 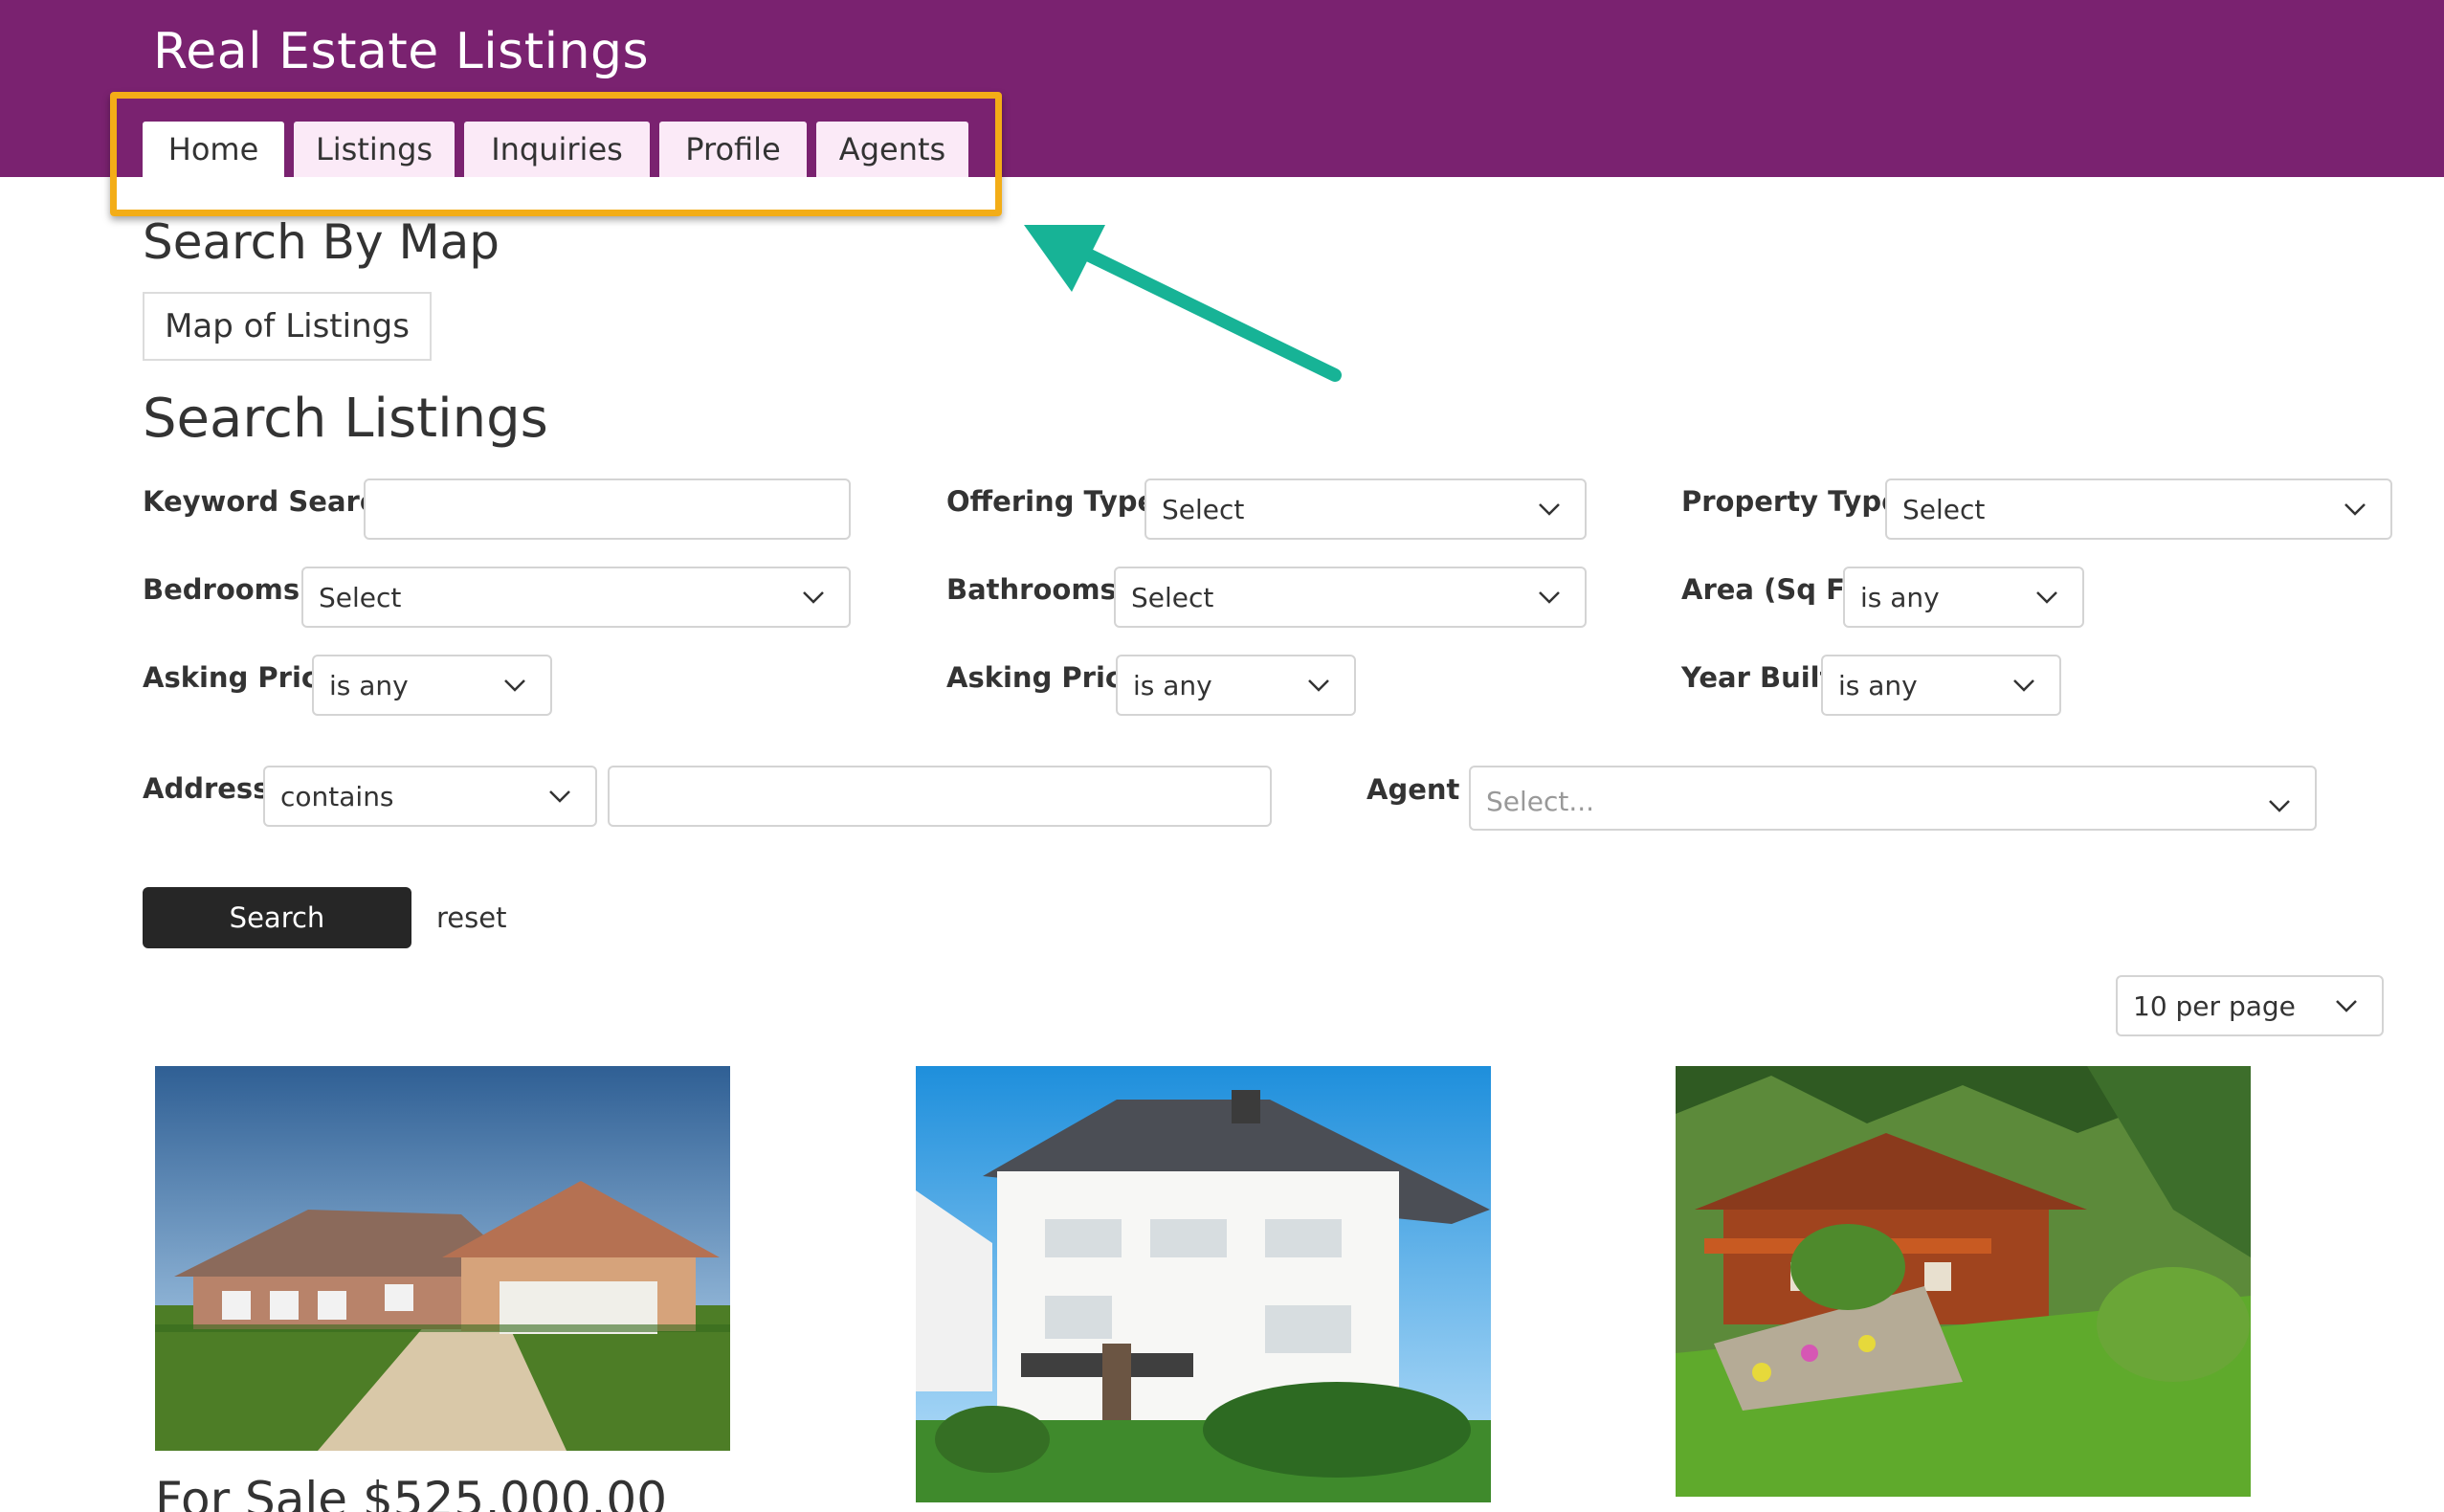 I want to click on bathrooms-label: Bathrooms, so click(x=1031, y=589).